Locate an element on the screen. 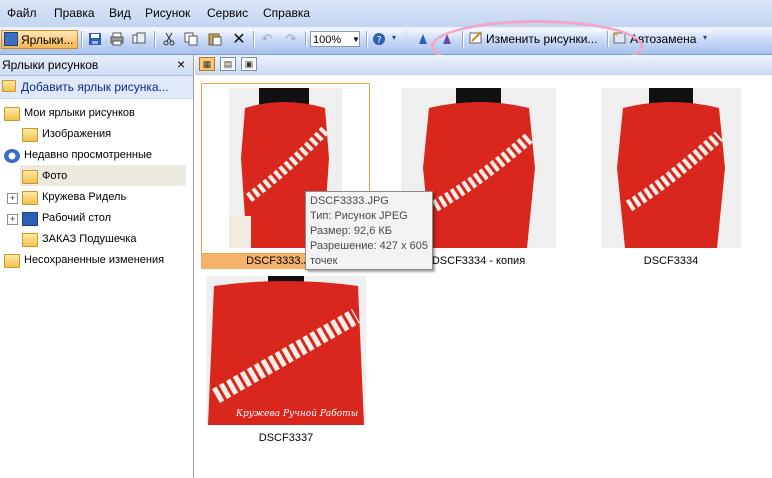  tree-item-images: Изображения is located at coordinates (66, 134).